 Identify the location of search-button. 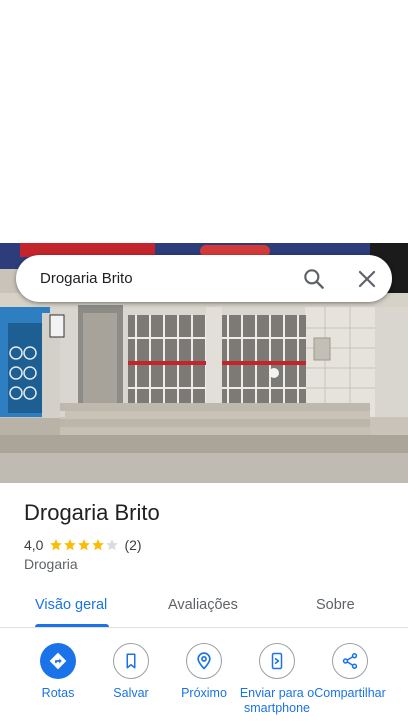
(314, 279).